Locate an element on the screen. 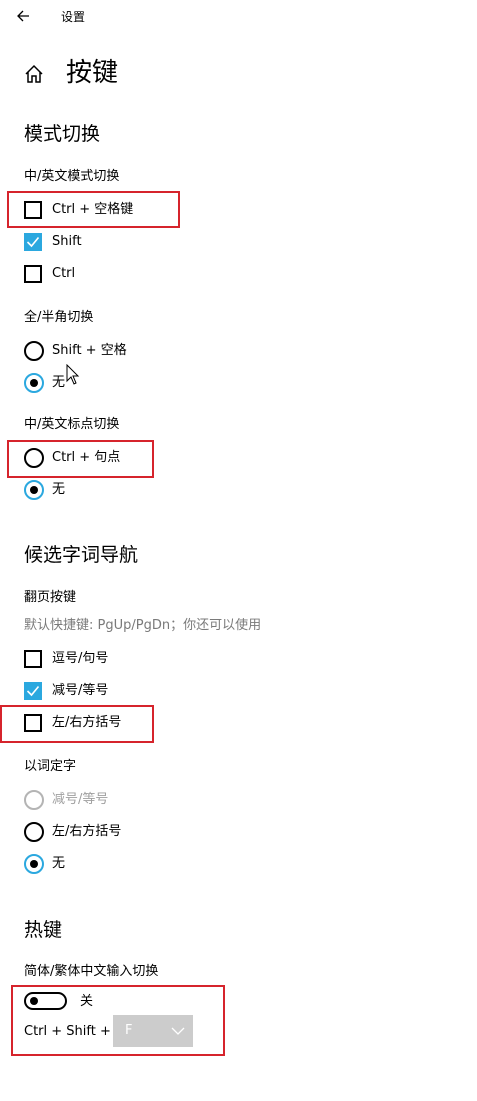 Image resolution: width=477 pixels, height=1101 pixels. checkbox-comma-period: 逗号/句号 is located at coordinates (99, 659).